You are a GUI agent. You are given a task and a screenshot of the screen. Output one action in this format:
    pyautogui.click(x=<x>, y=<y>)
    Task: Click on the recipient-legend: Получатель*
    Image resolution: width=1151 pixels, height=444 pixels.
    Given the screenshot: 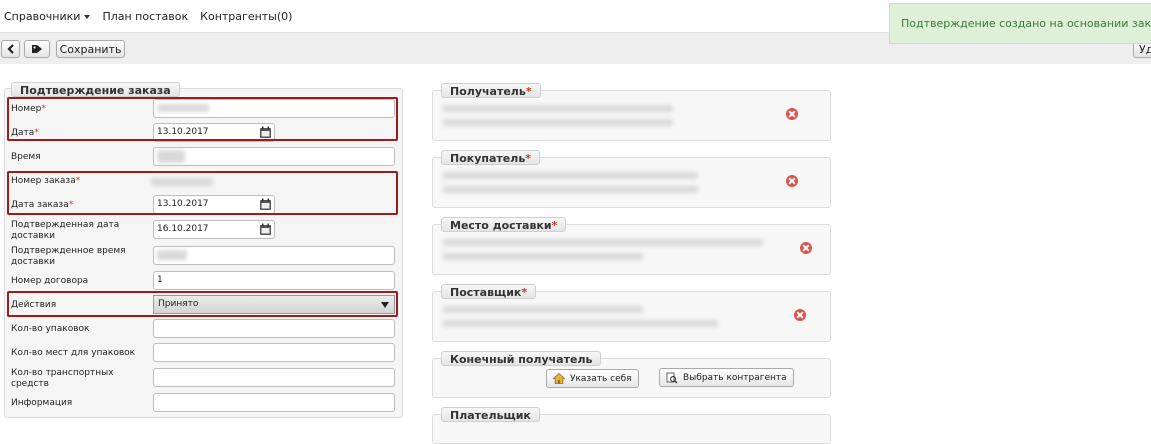 What is the action you would take?
    pyautogui.click(x=491, y=90)
    